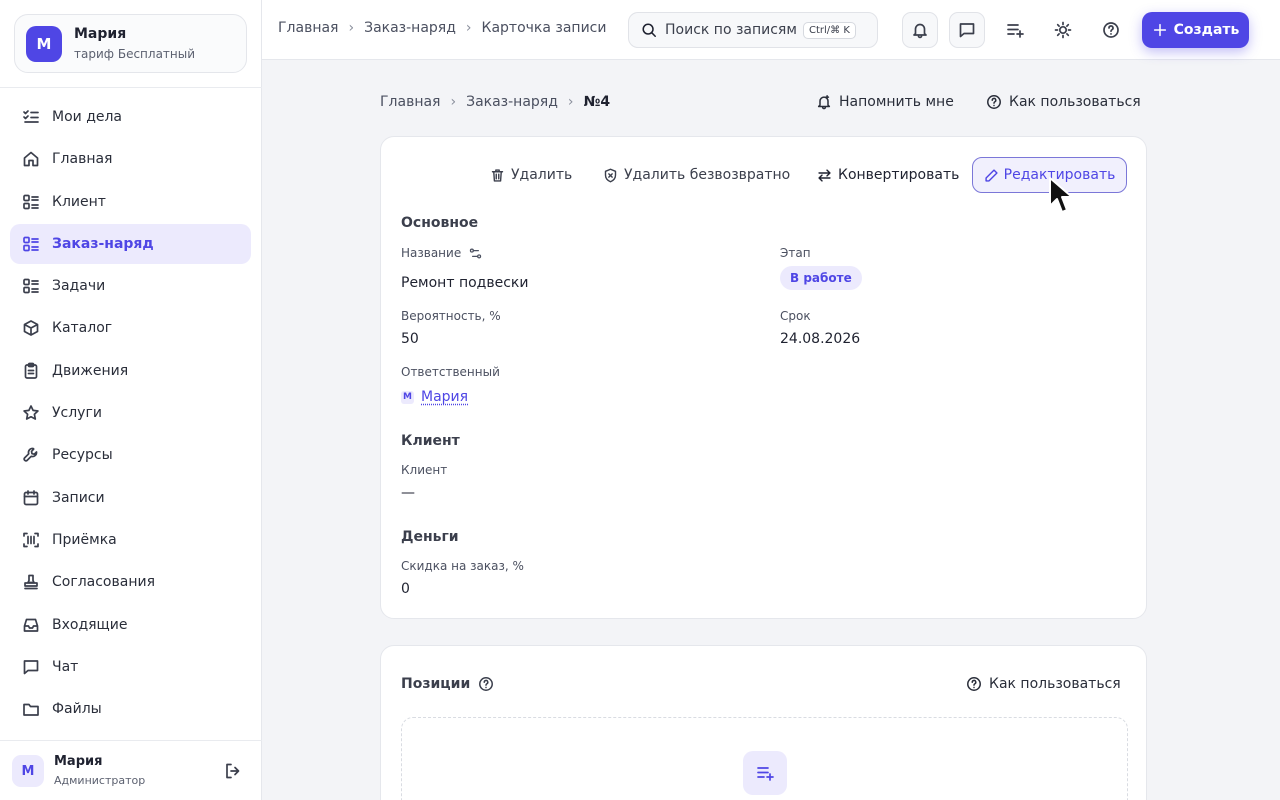 The height and width of the screenshot is (800, 1280). I want to click on sidebar-item-label: Задачи, so click(78, 286).